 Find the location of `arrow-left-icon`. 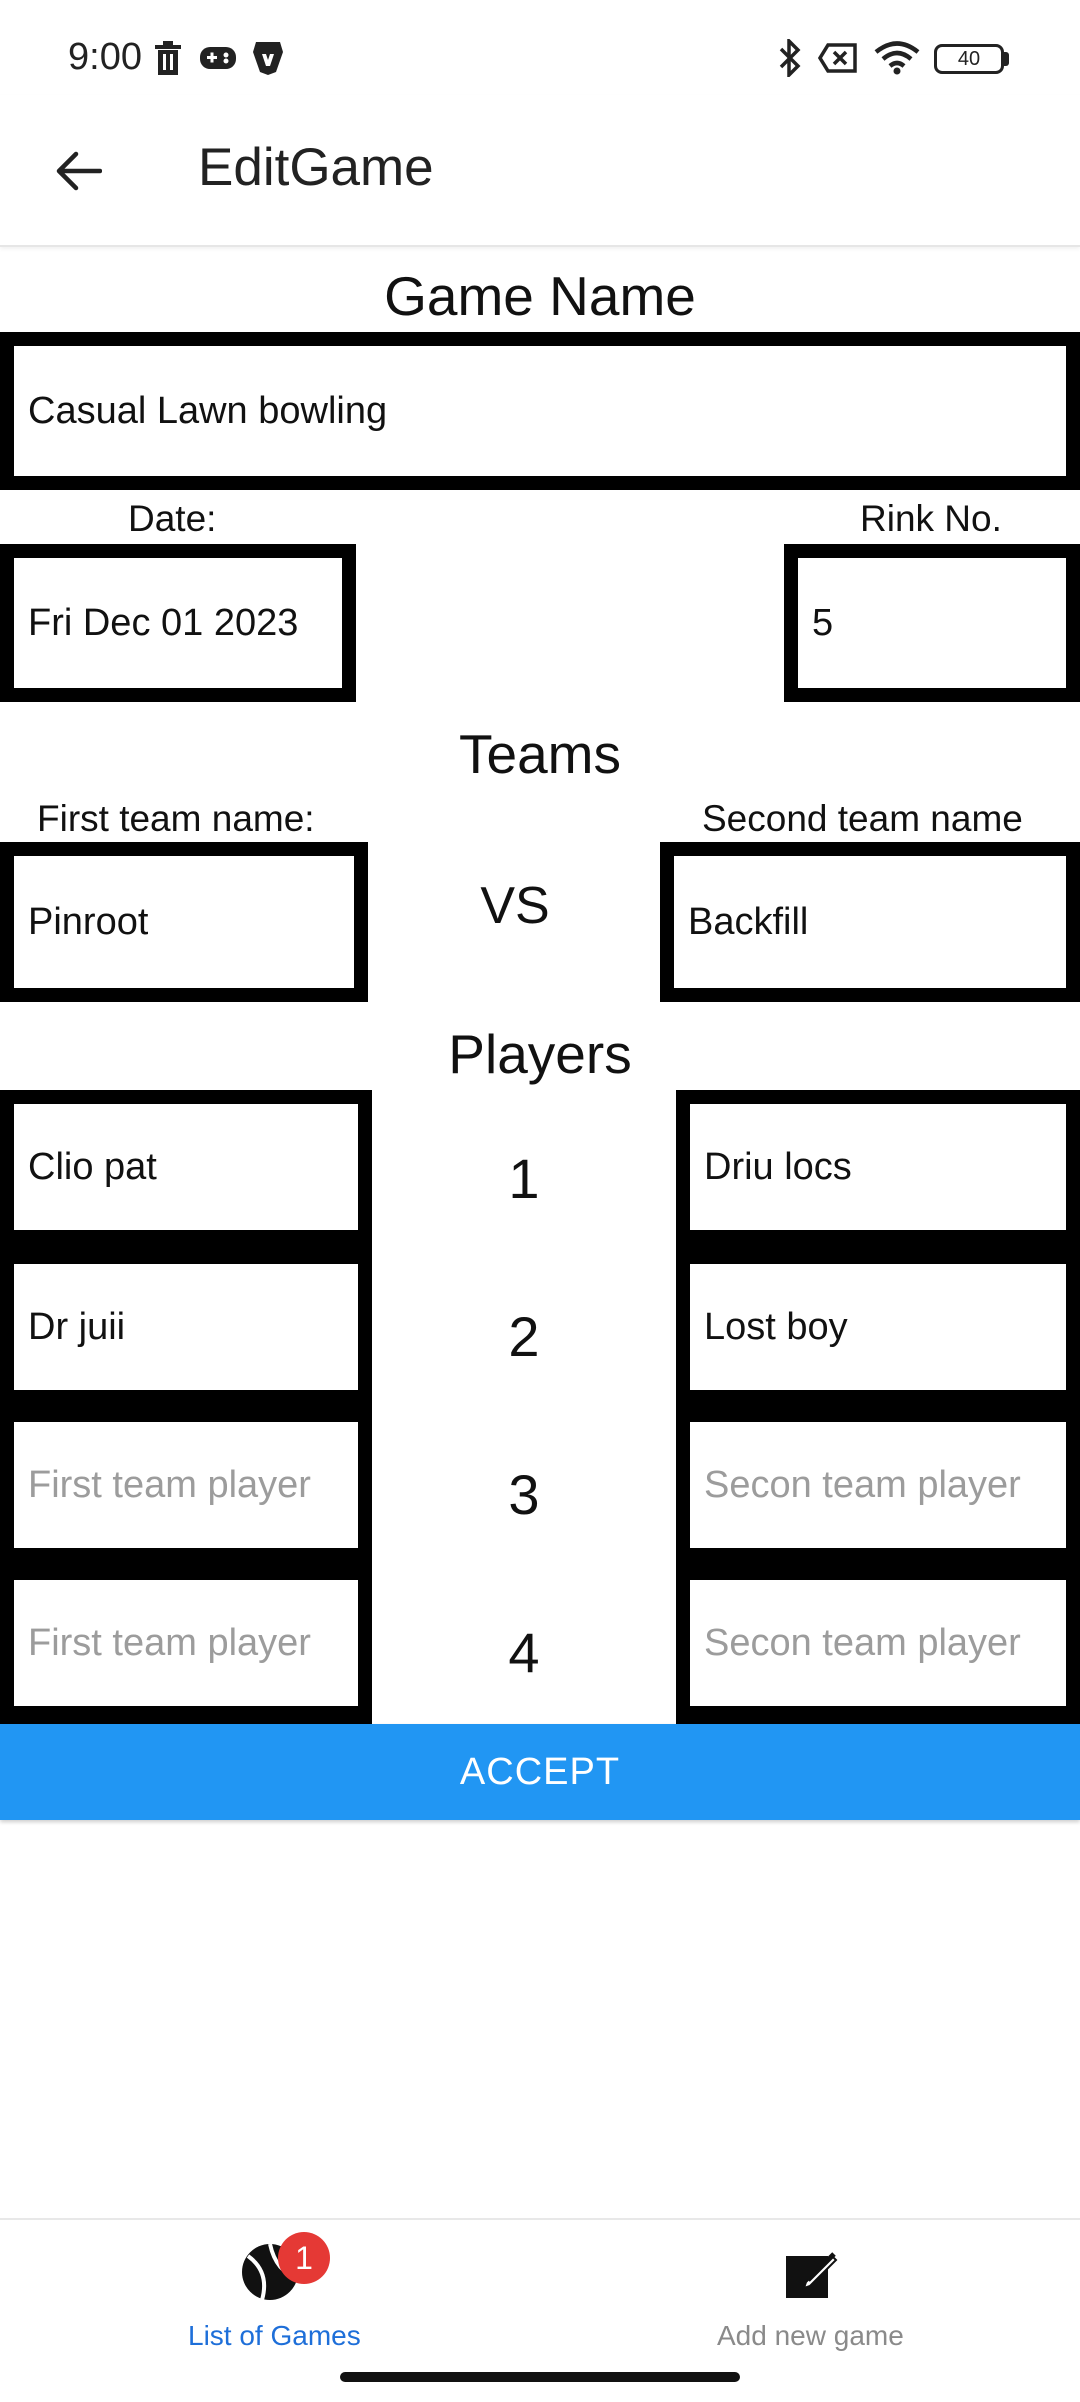

arrow-left-icon is located at coordinates (79, 171).